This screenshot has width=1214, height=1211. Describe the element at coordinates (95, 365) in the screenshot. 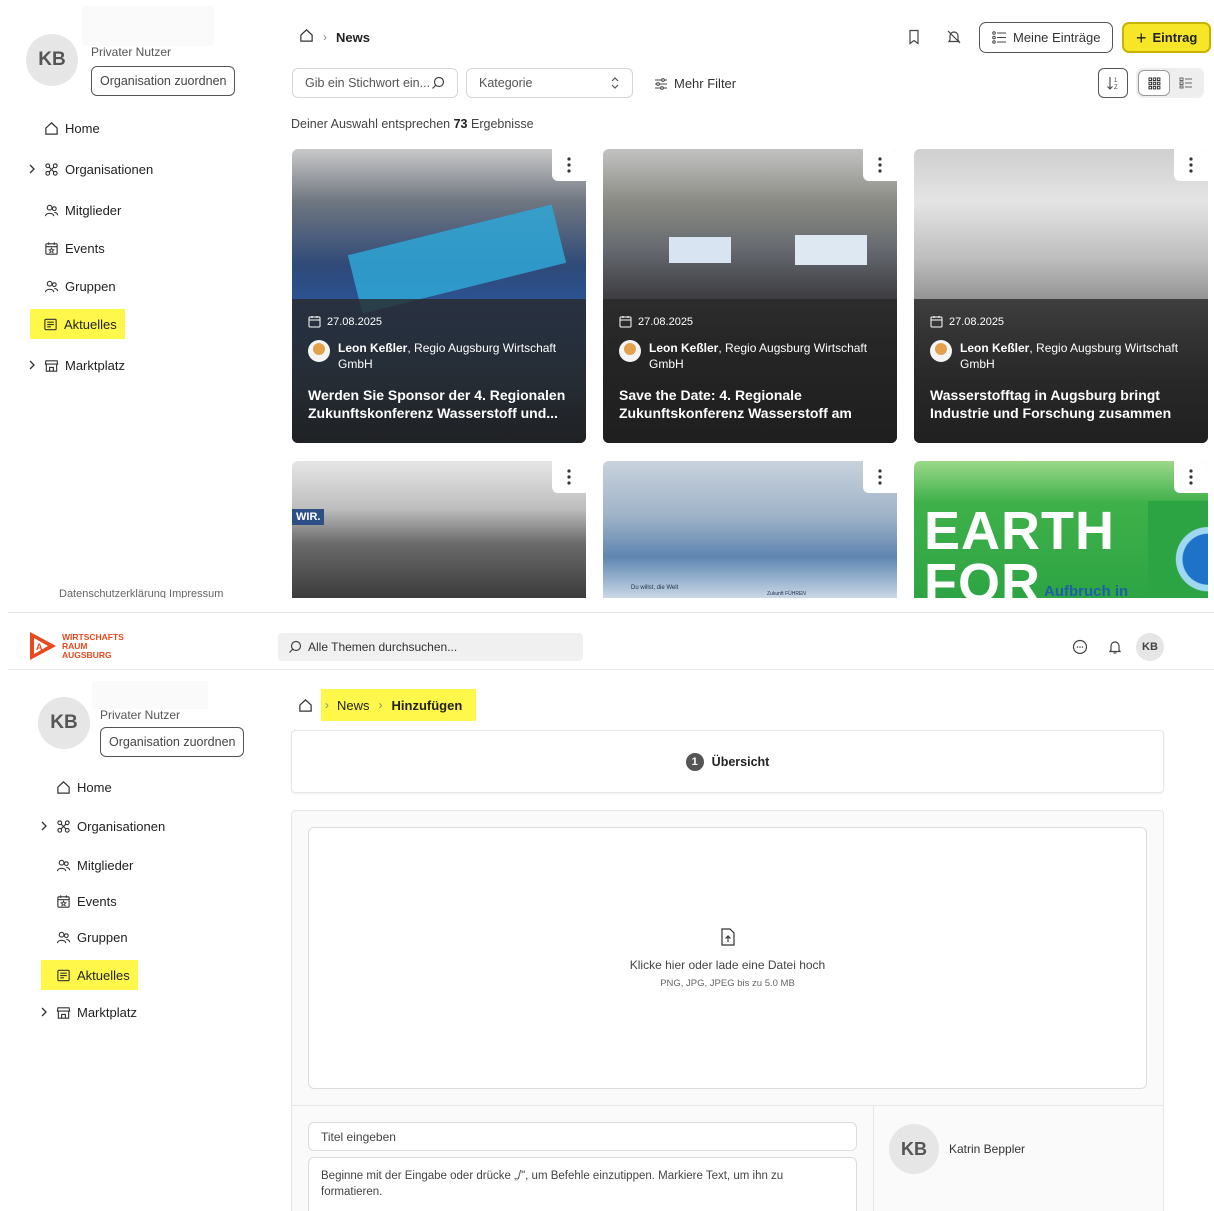

I see `sidebar-item-label: Marktplatz` at that location.